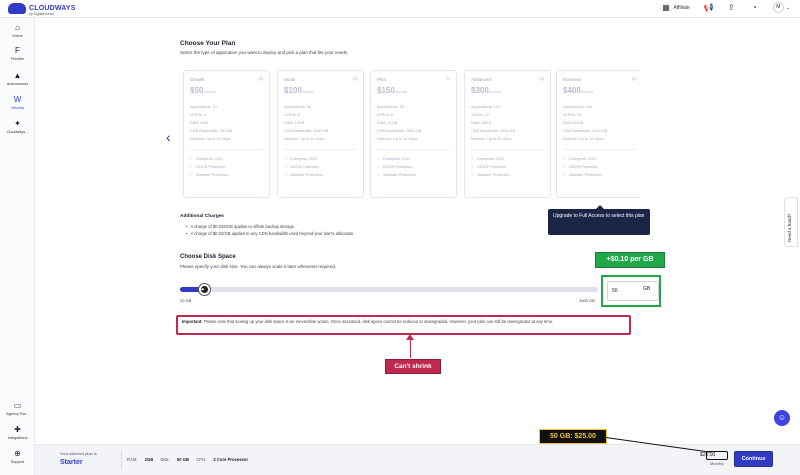 This screenshot has height=475, width=800. What do you see at coordinates (789, 227) in the screenshot?
I see `need-a-hand-label: Need a hand?` at bounding box center [789, 227].